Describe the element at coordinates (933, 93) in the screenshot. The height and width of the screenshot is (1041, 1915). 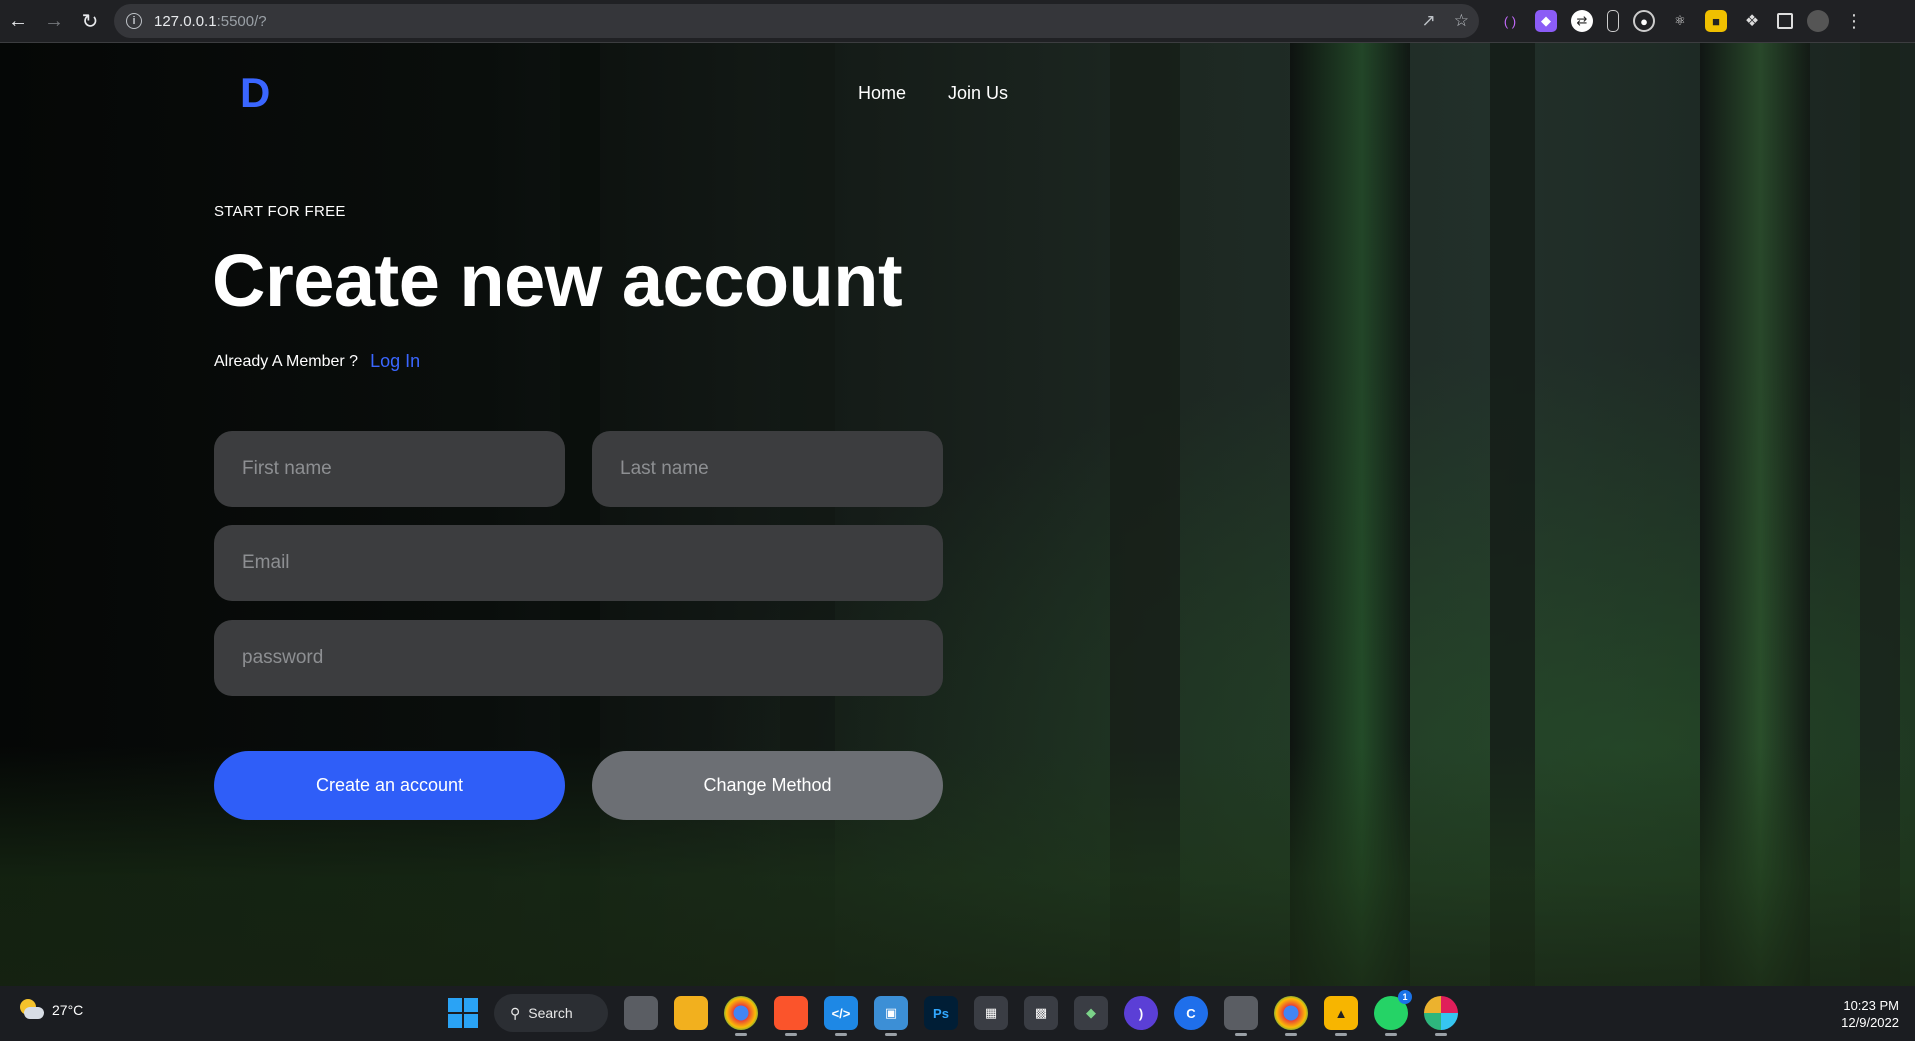
I see `top-nav: Home Join Us` at that location.